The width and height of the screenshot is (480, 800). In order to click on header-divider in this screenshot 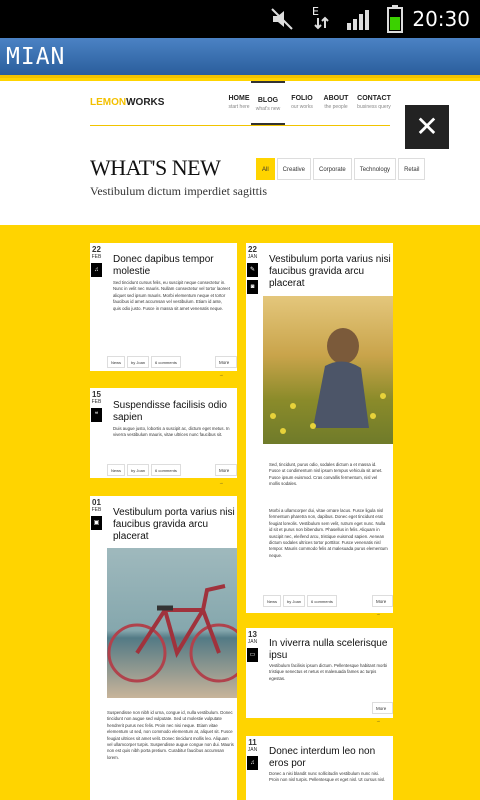, I will do `click(240, 125)`.